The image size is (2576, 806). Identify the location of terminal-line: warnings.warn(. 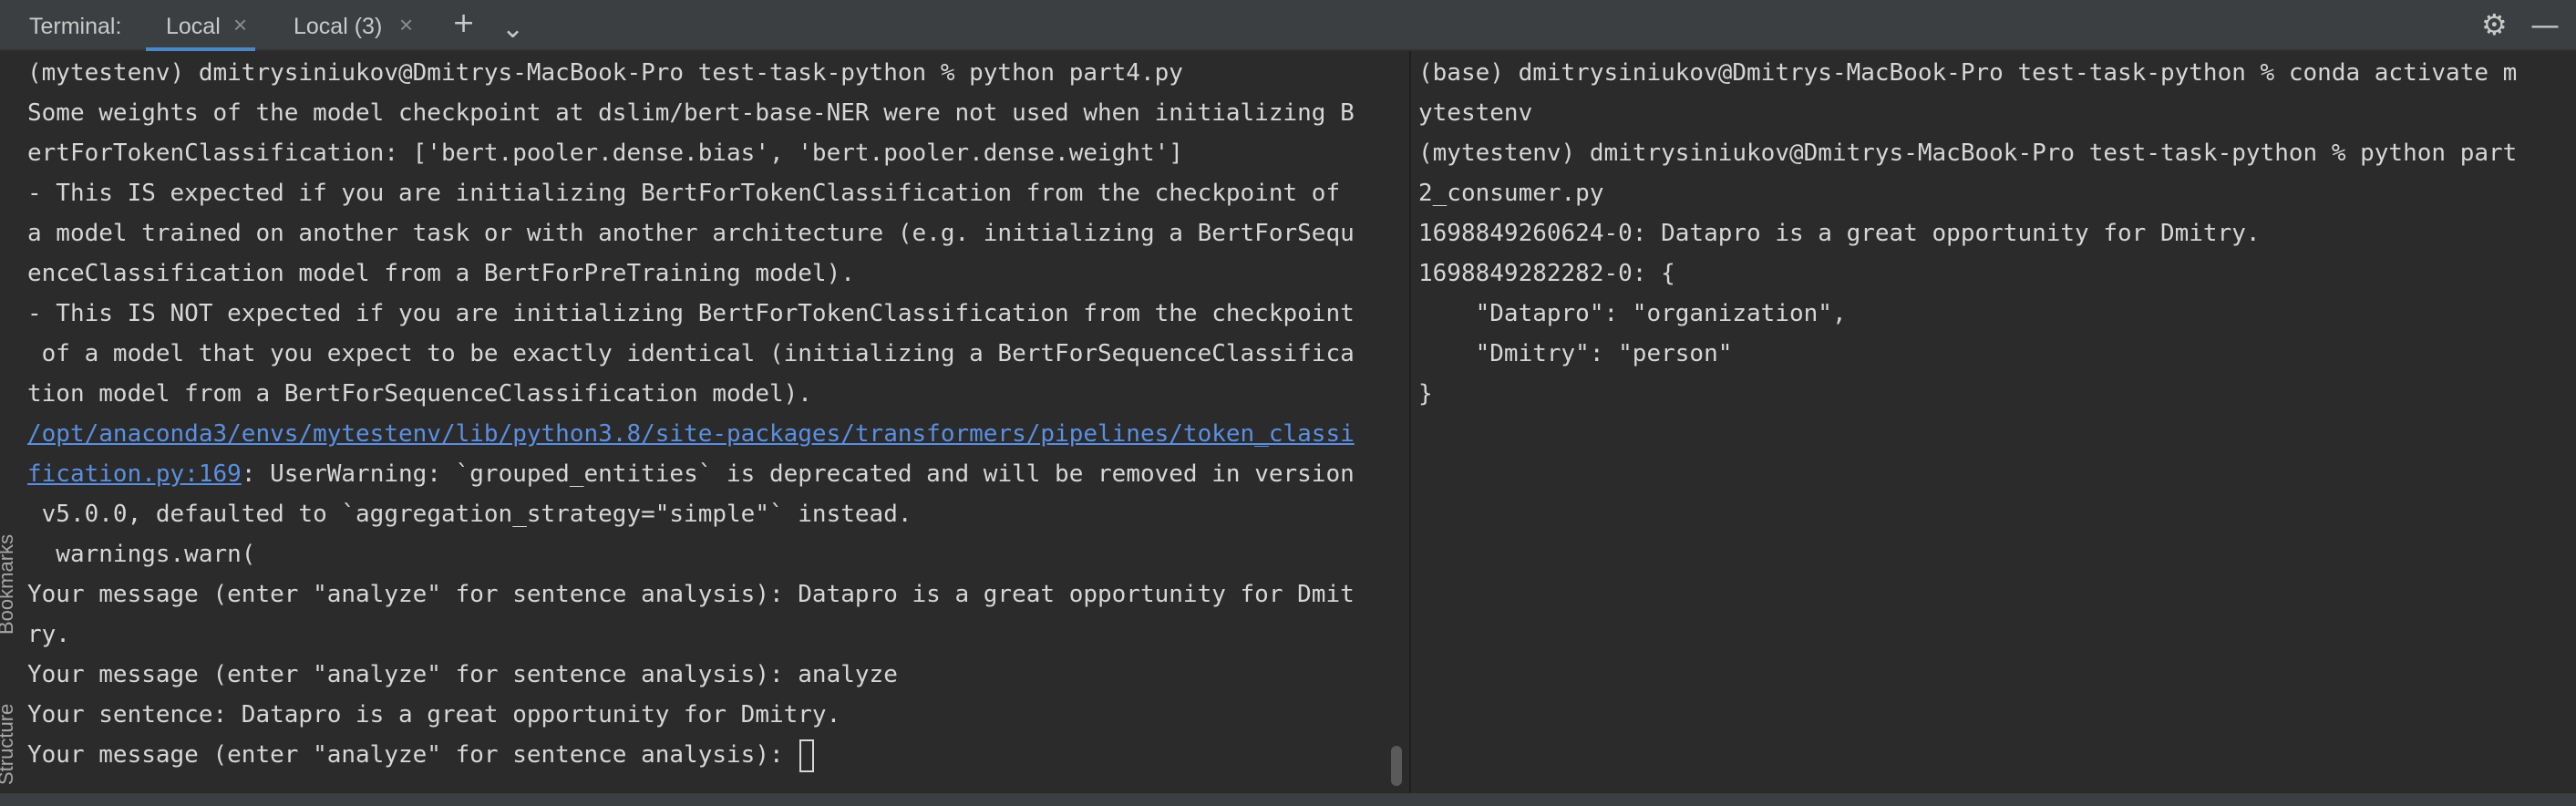
(141, 554).